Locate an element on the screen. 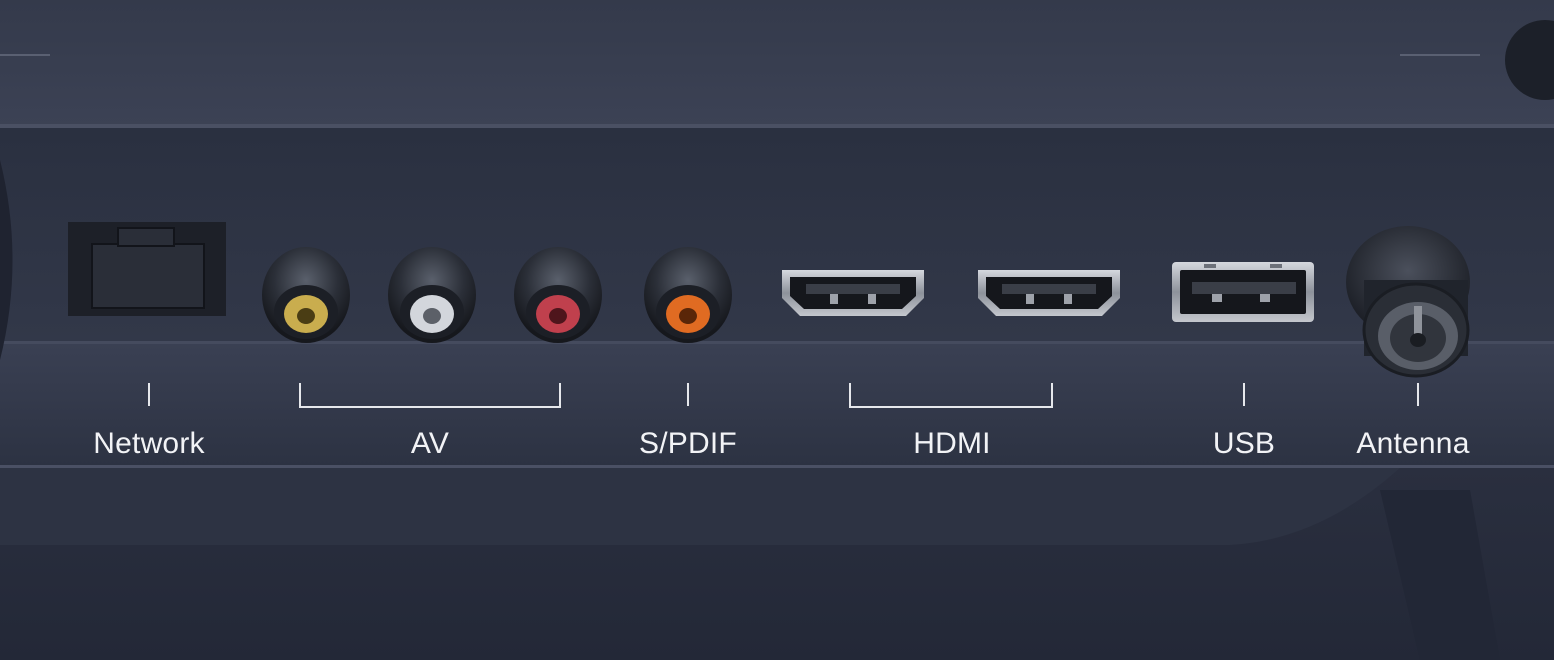 The width and height of the screenshot is (1554, 660). hdmi-label: HDMI is located at coordinates (952, 443).